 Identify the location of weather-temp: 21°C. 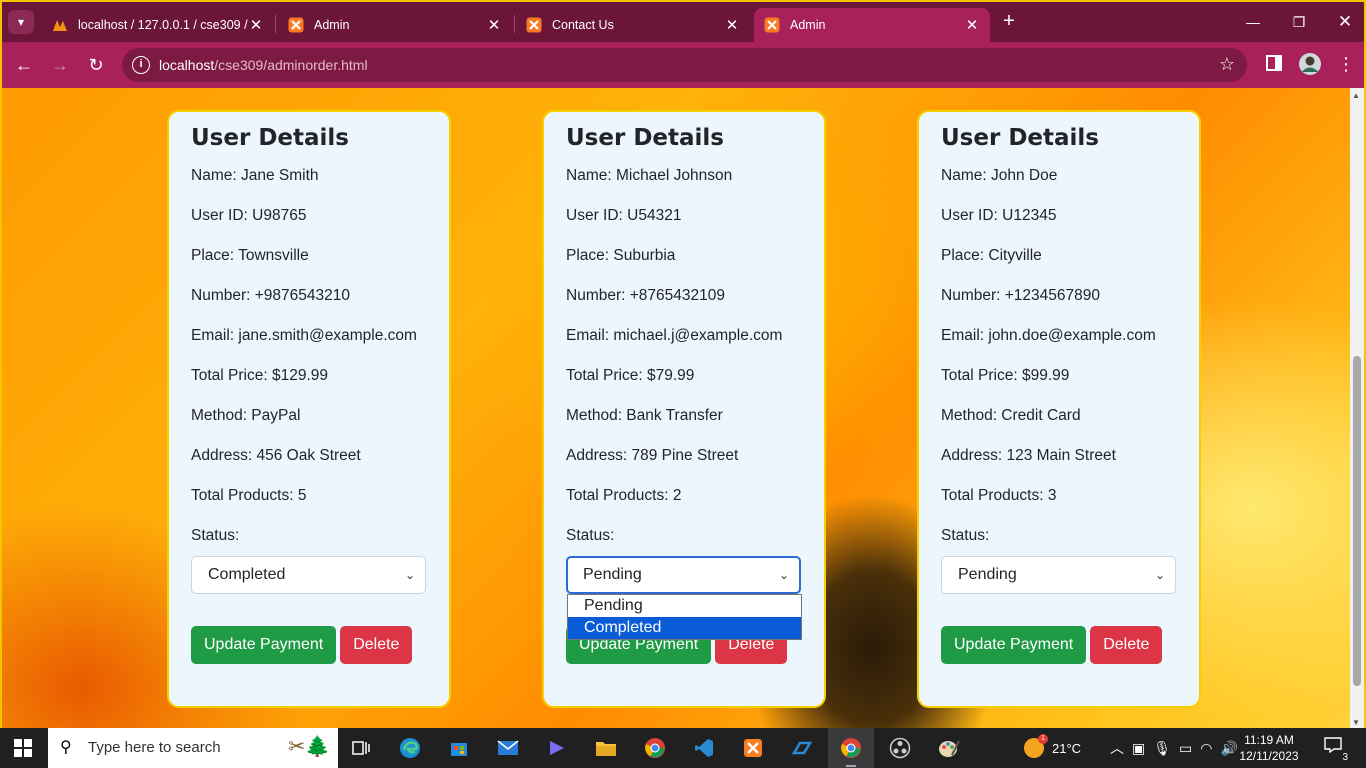
(1067, 748).